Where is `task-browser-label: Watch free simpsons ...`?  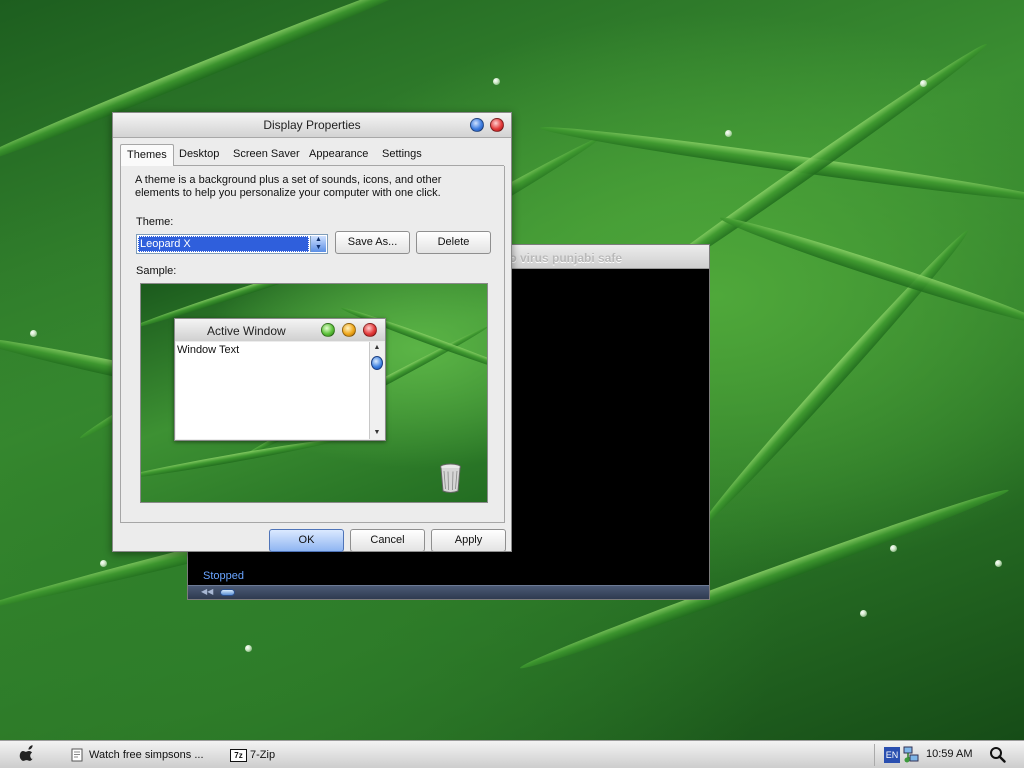 task-browser-label: Watch free simpsons ... is located at coordinates (146, 755).